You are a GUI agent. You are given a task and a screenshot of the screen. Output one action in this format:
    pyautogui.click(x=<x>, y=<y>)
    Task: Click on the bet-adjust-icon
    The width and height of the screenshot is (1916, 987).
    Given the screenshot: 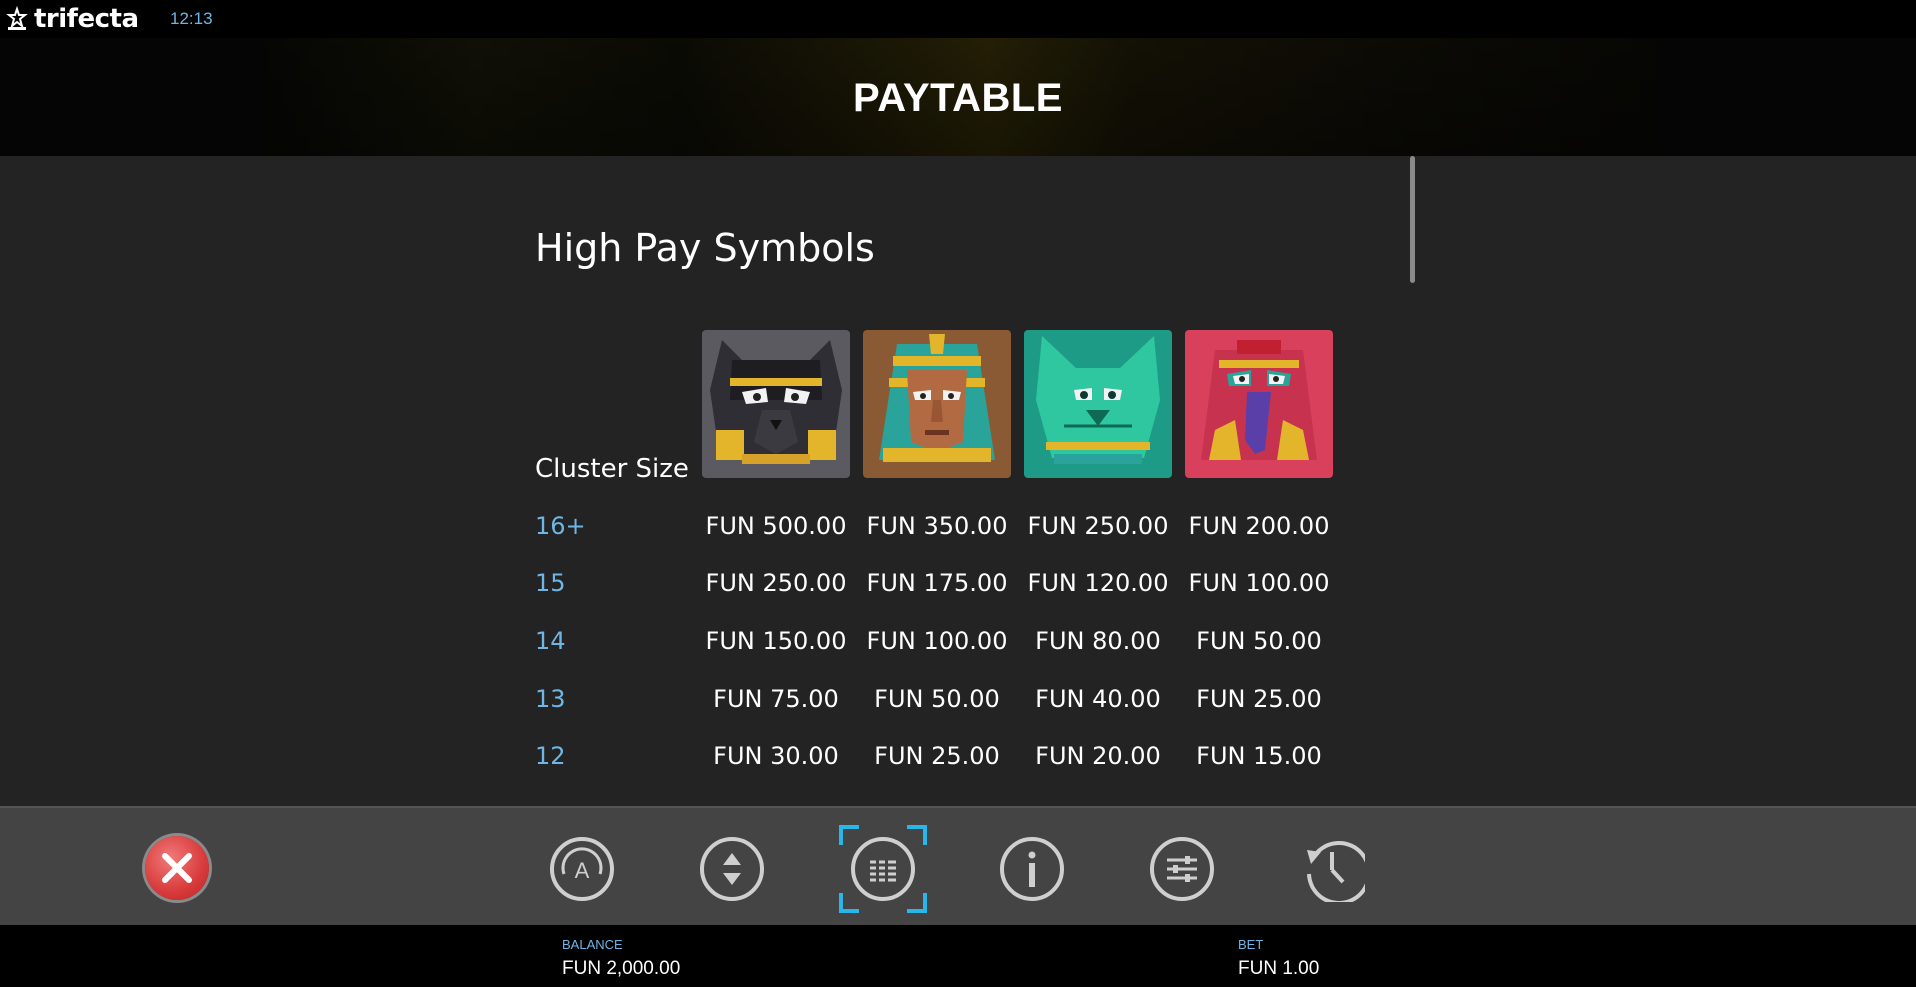 What is the action you would take?
    pyautogui.click(x=732, y=869)
    